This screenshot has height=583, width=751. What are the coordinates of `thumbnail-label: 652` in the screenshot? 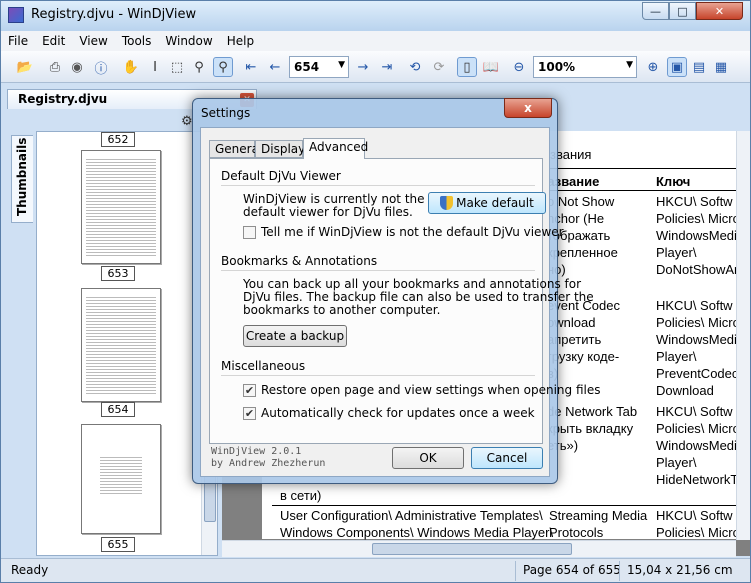 It's located at (118, 139).